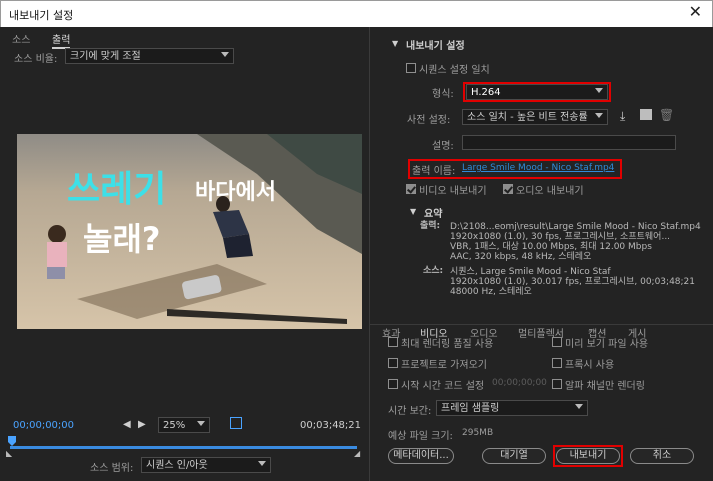 The image size is (713, 481). What do you see at coordinates (538, 168) in the screenshot?
I see `output-name-link: Large Smile Mood - Nico Staf.mp4` at bounding box center [538, 168].